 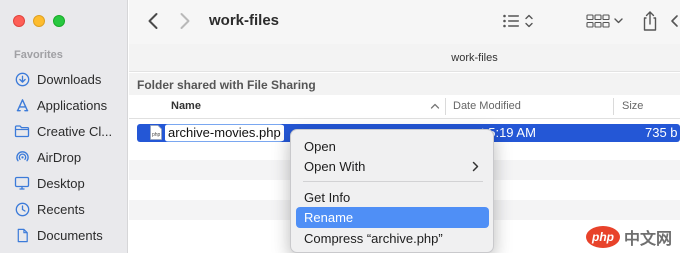 What do you see at coordinates (632, 106) in the screenshot?
I see `column-header-size: Size` at bounding box center [632, 106].